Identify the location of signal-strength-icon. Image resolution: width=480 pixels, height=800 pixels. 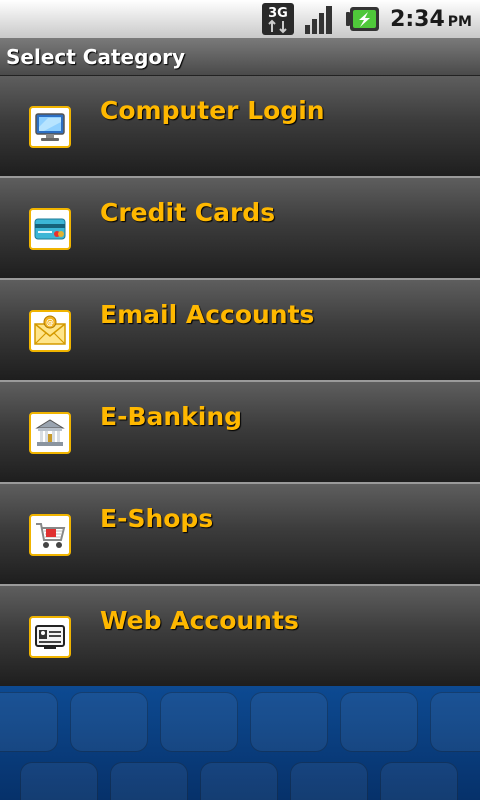
(320, 19).